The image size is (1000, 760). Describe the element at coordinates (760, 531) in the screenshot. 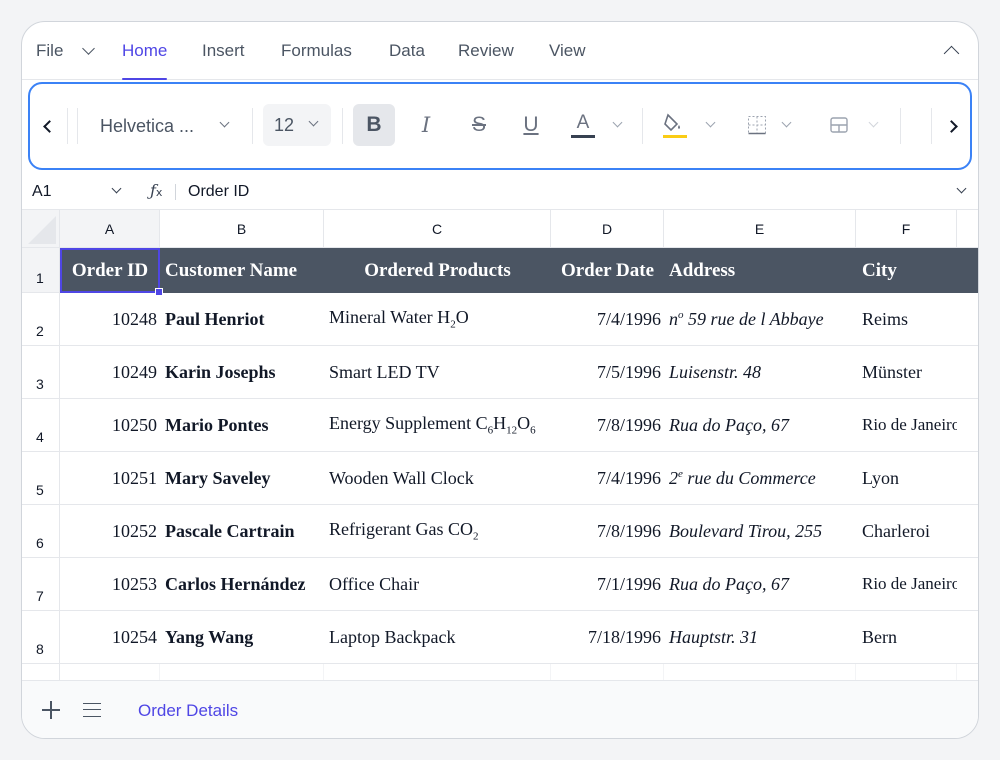

I see `cell-address: Boulevard Tirou, 255` at that location.